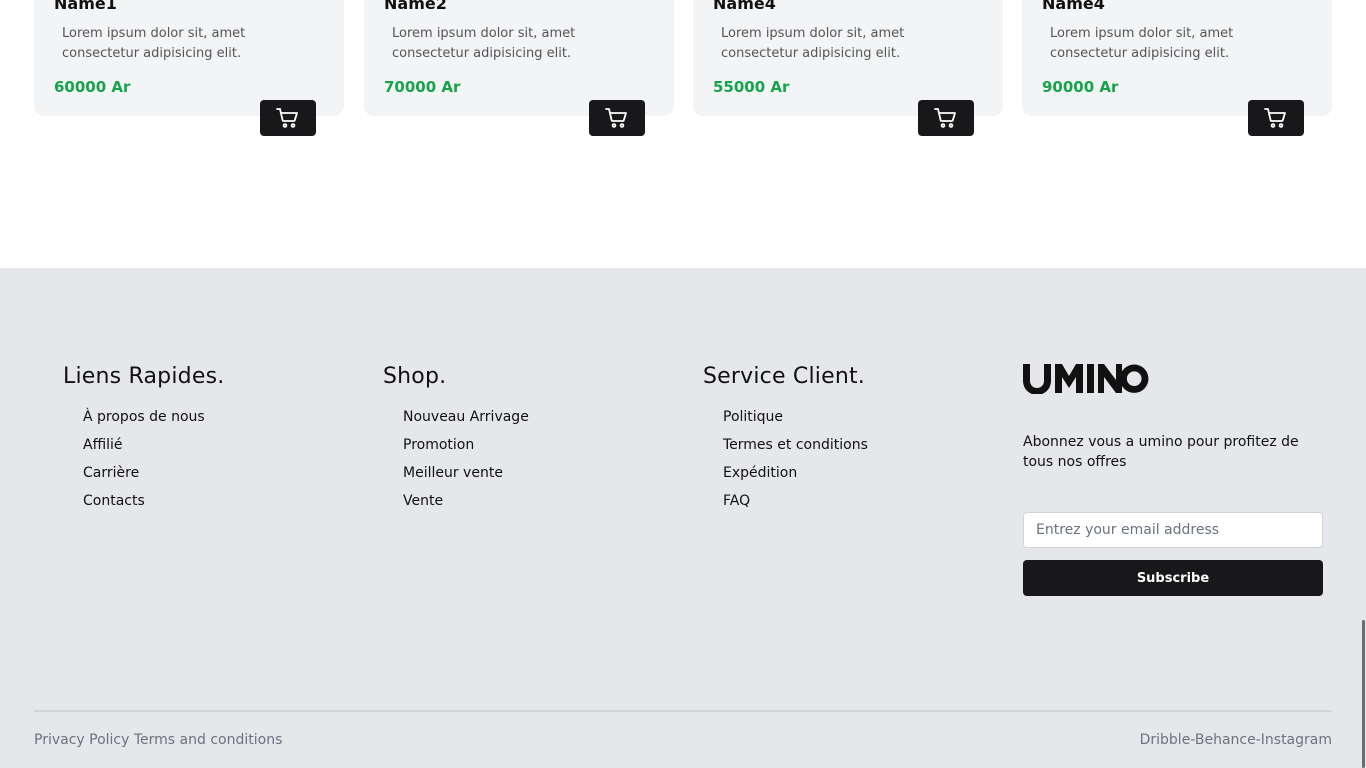 Image resolution: width=1366 pixels, height=768 pixels. What do you see at coordinates (683, 711) in the screenshot?
I see `footer-divider` at bounding box center [683, 711].